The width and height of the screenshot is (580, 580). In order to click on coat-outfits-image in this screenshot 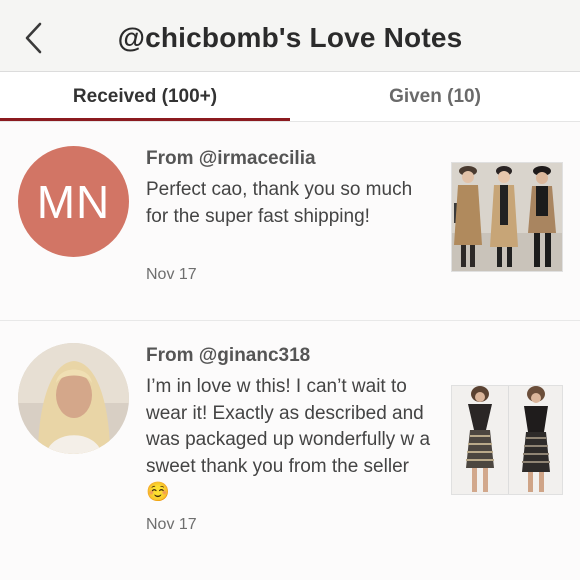, I will do `click(507, 217)`.